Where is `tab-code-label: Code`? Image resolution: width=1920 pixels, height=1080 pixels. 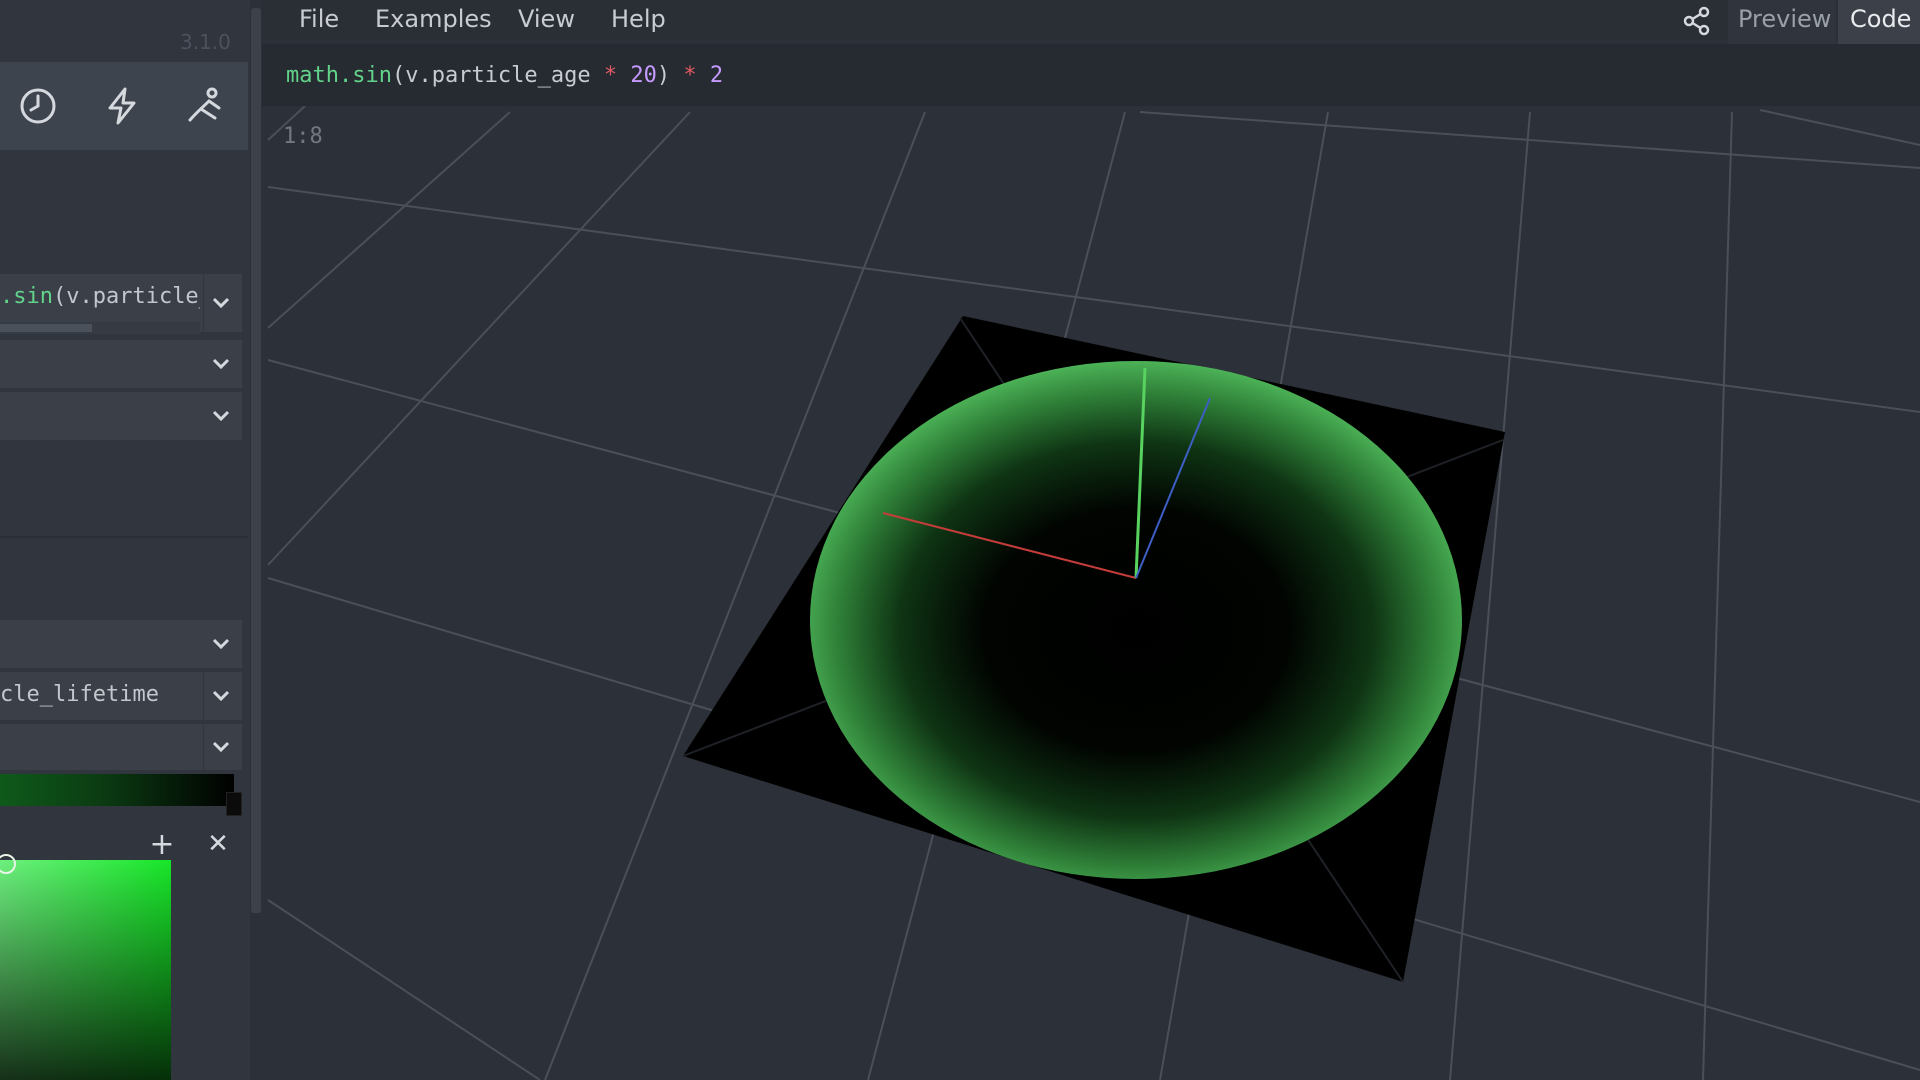 tab-code-label: Code is located at coordinates (1881, 19).